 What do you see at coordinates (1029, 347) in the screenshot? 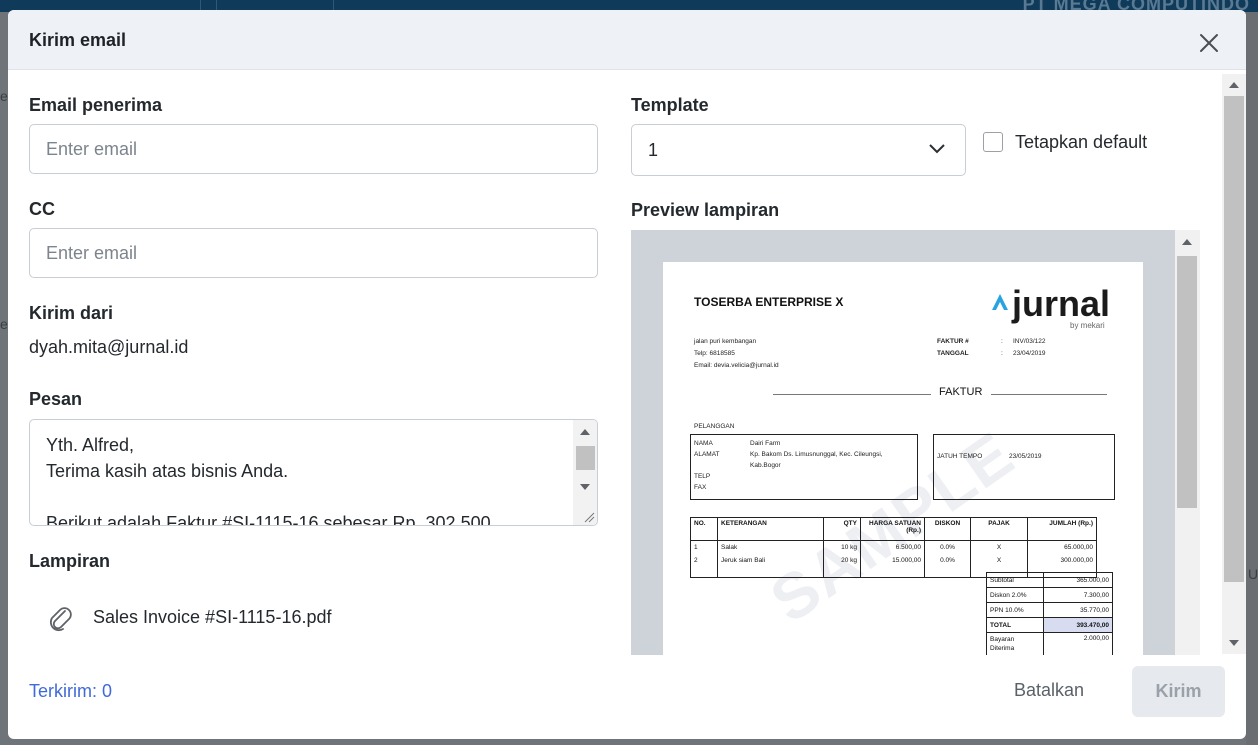
I see `invoice-meta-values: INV/03/122 23/04/2019` at bounding box center [1029, 347].